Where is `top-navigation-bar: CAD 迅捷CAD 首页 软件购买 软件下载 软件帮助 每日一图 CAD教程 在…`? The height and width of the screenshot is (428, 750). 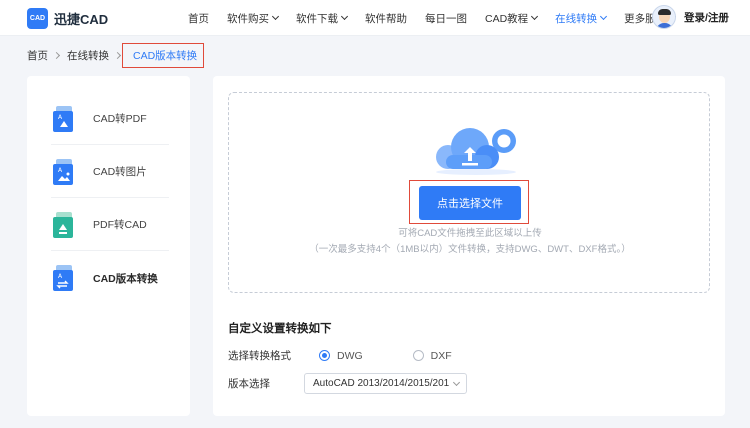
top-navigation-bar: CAD 迅捷CAD 首页 软件购买 软件下载 软件帮助 每日一图 CAD教程 在… is located at coordinates (375, 18).